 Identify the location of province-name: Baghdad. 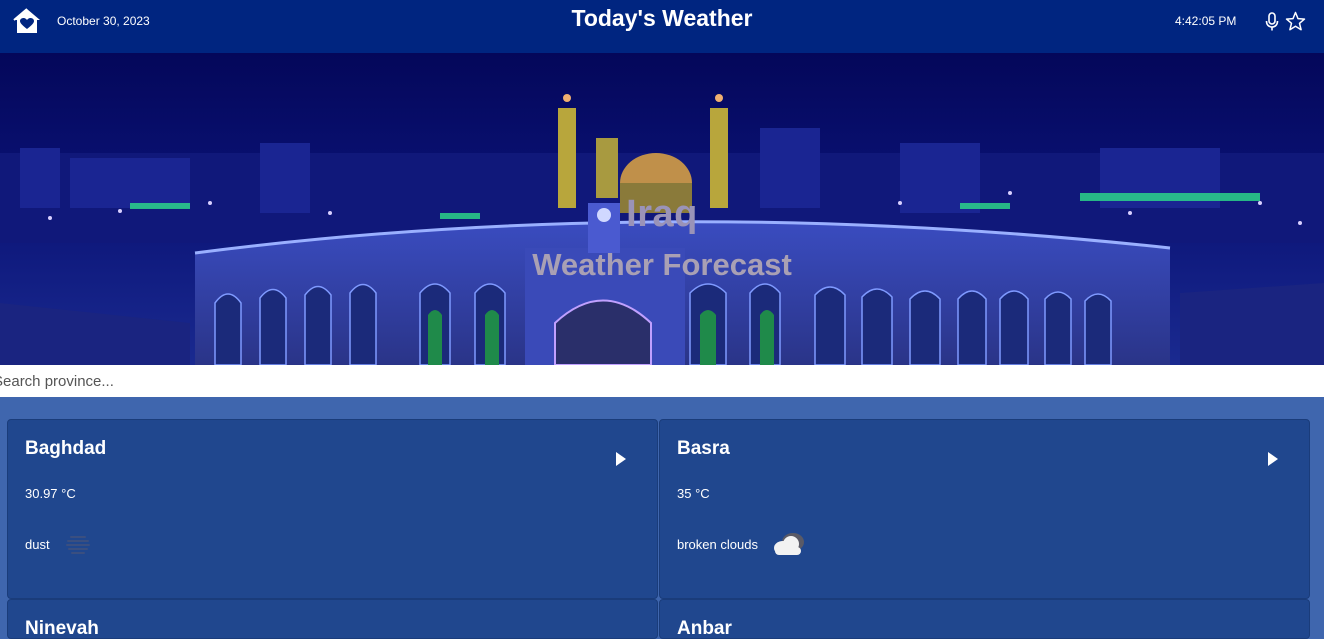
(66, 448).